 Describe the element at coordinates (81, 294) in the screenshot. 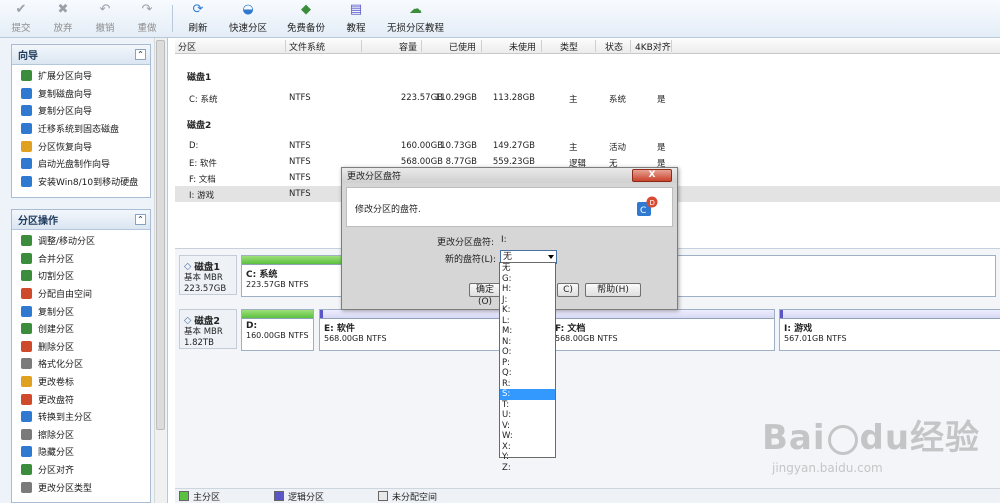

I see `sidebar-item-op: 分配自由空间` at that location.